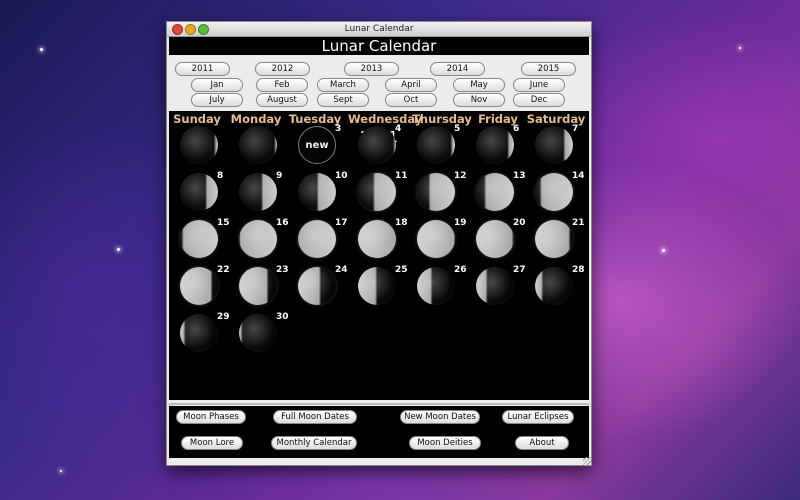 This screenshot has width=800, height=500. What do you see at coordinates (578, 270) in the screenshot?
I see `day-number: 28` at bounding box center [578, 270].